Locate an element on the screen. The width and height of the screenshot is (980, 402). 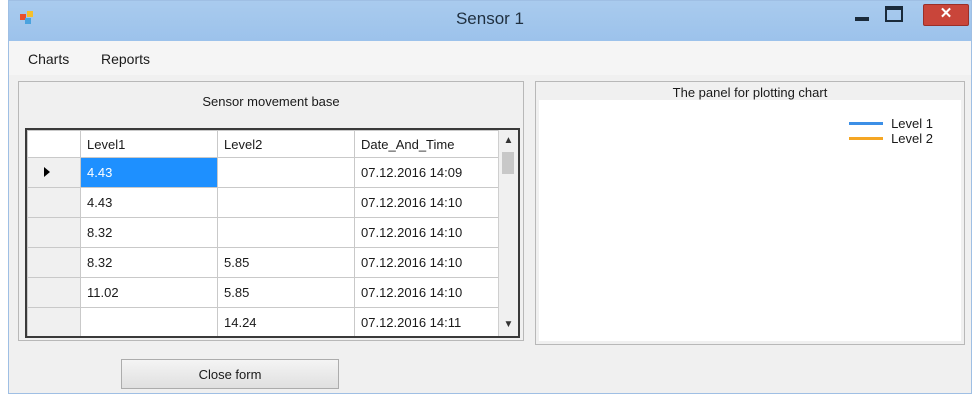
corner-cell is located at coordinates (54, 144).